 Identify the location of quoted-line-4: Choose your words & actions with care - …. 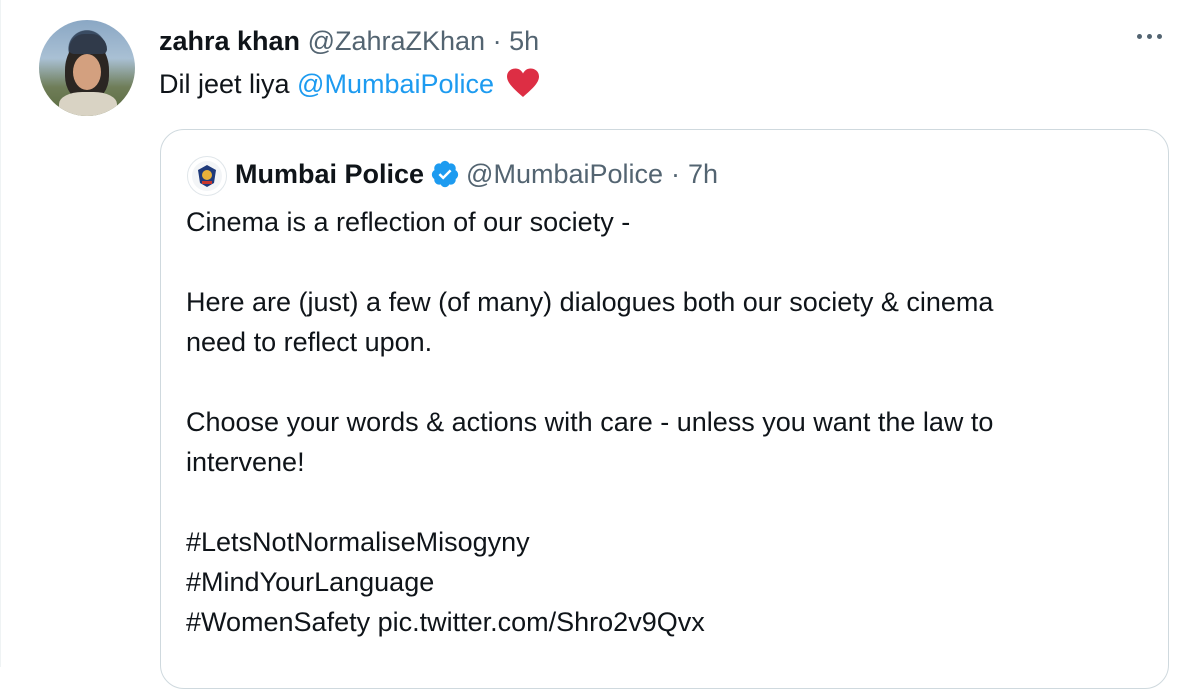
(590, 422).